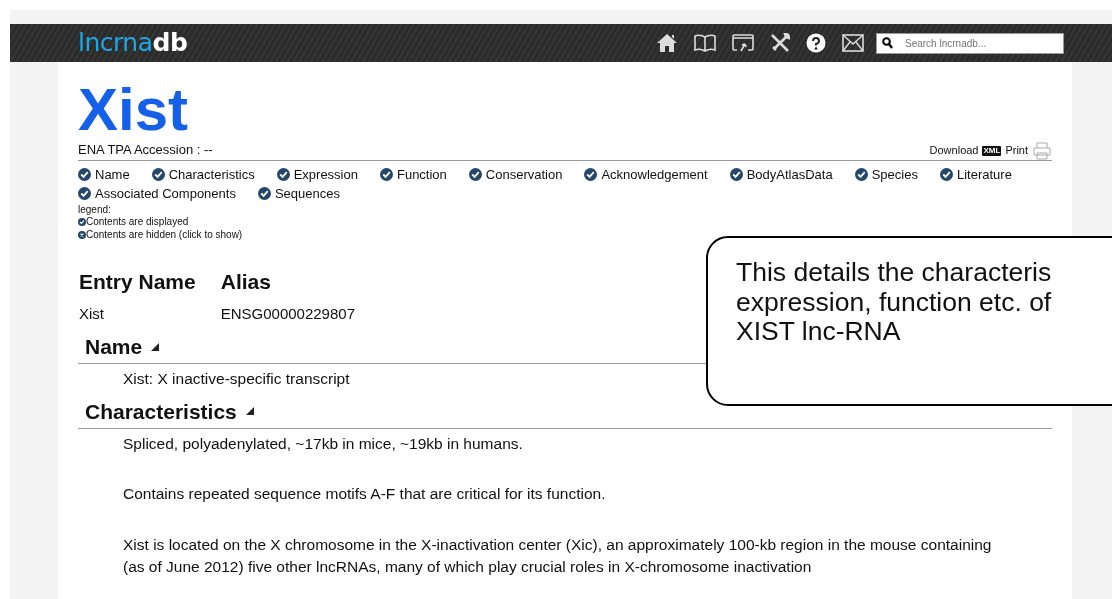 This screenshot has height=599, width=1112. What do you see at coordinates (886, 174) in the screenshot?
I see `section-toggle: Species` at bounding box center [886, 174].